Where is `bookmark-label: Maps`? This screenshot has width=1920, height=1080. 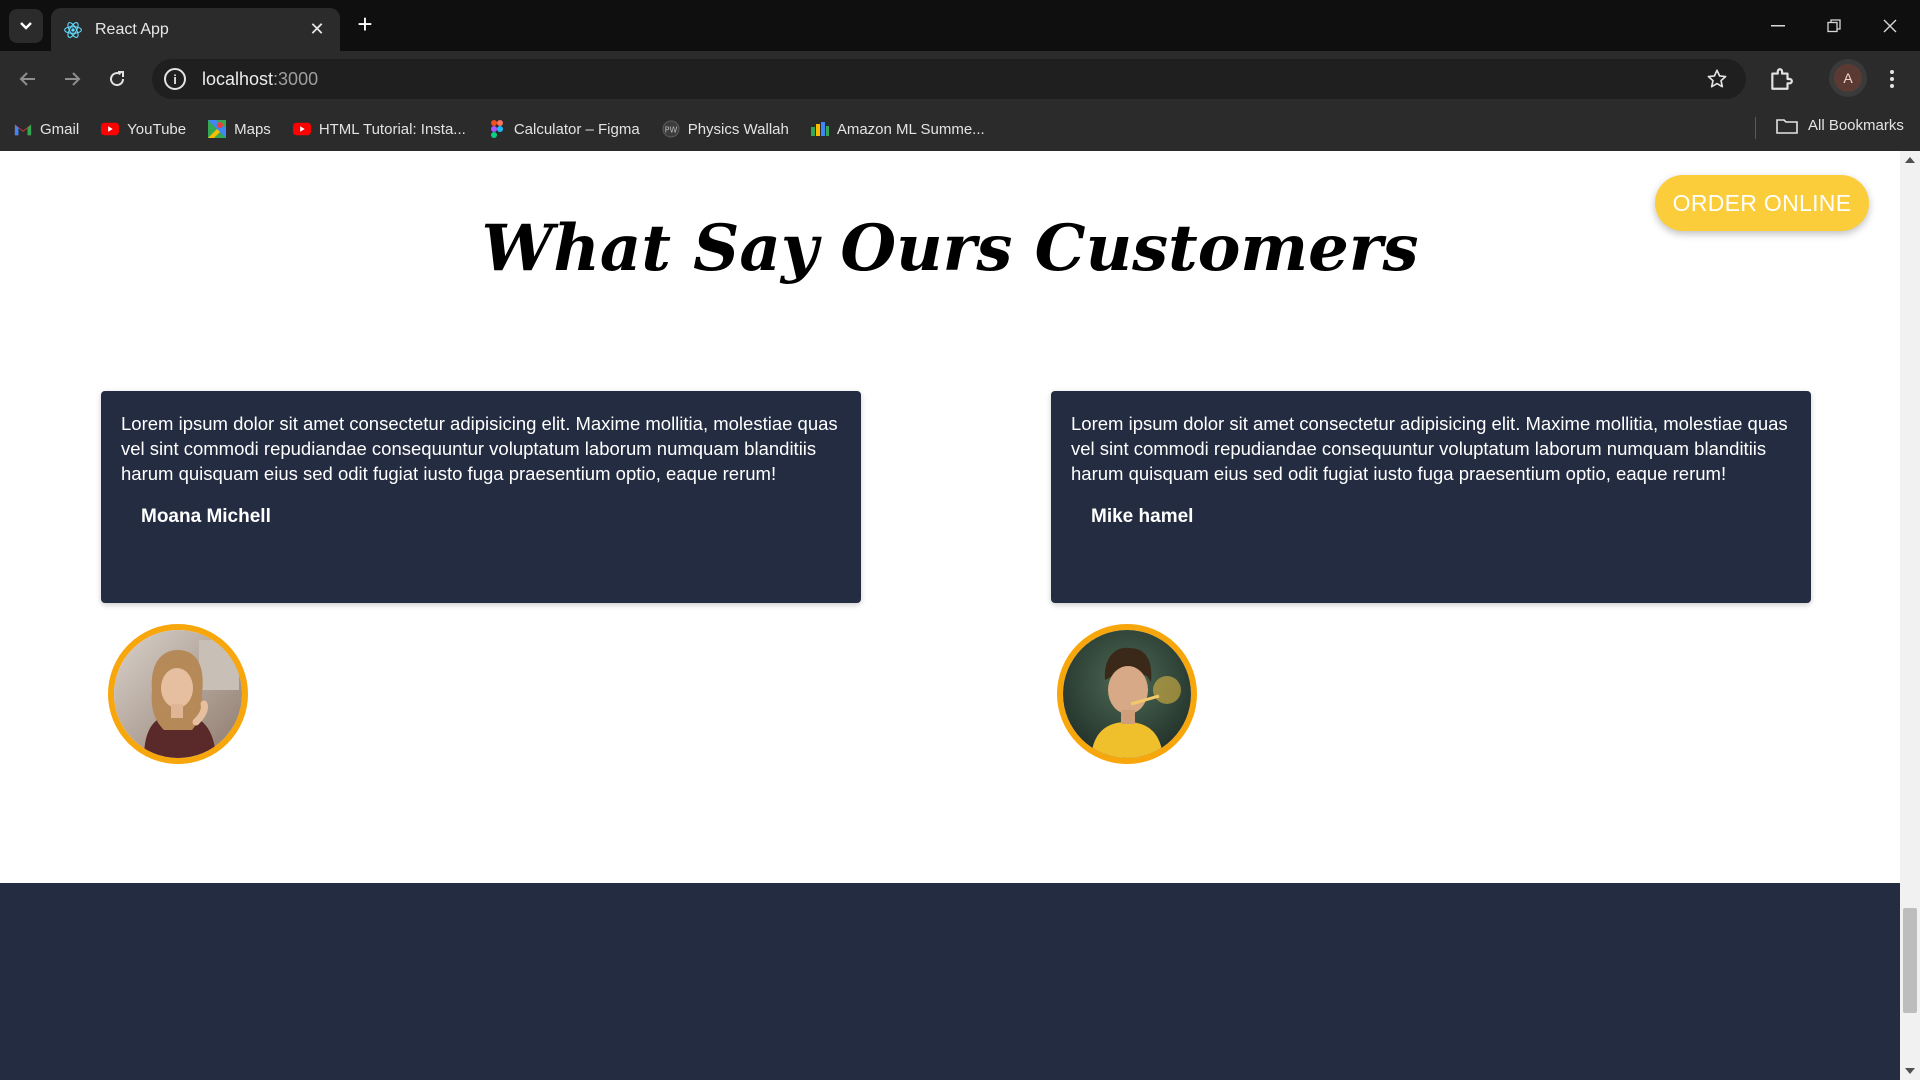 bookmark-label: Maps is located at coordinates (252, 129).